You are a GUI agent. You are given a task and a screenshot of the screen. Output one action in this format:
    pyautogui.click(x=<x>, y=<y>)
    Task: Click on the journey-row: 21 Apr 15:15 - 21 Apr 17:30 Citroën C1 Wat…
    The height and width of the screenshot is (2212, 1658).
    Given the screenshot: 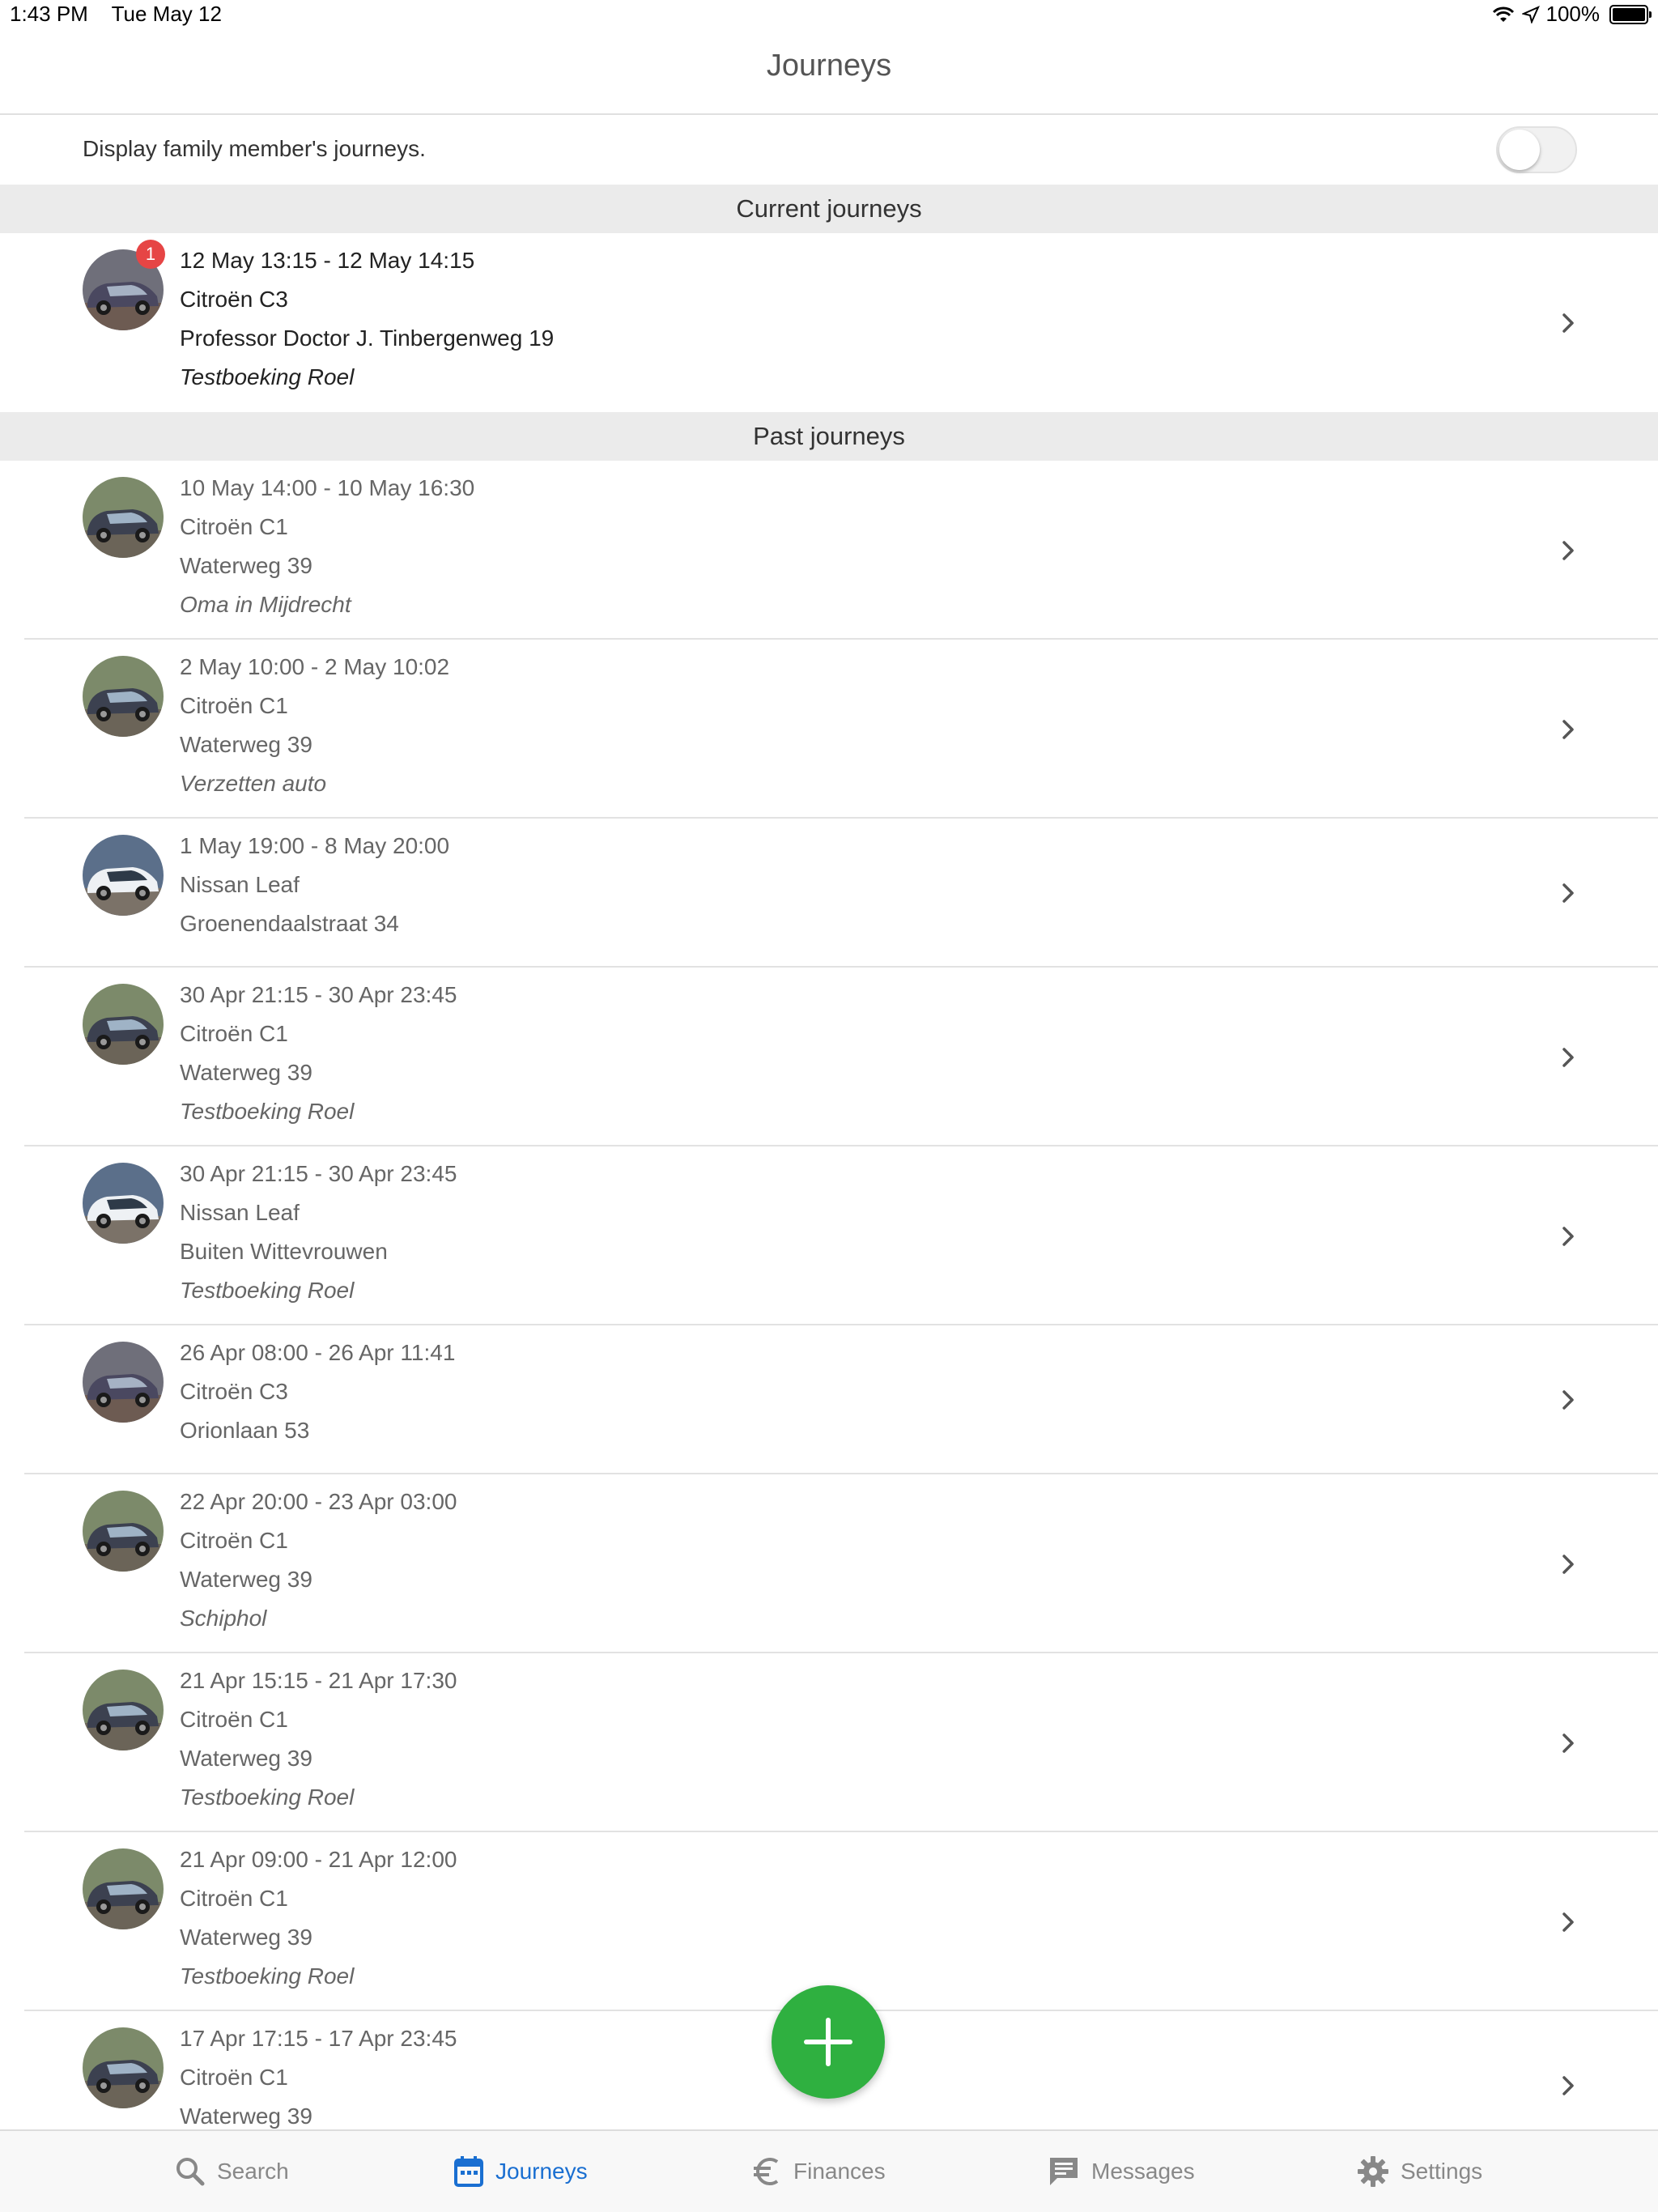 What is the action you would take?
    pyautogui.click(x=829, y=1743)
    